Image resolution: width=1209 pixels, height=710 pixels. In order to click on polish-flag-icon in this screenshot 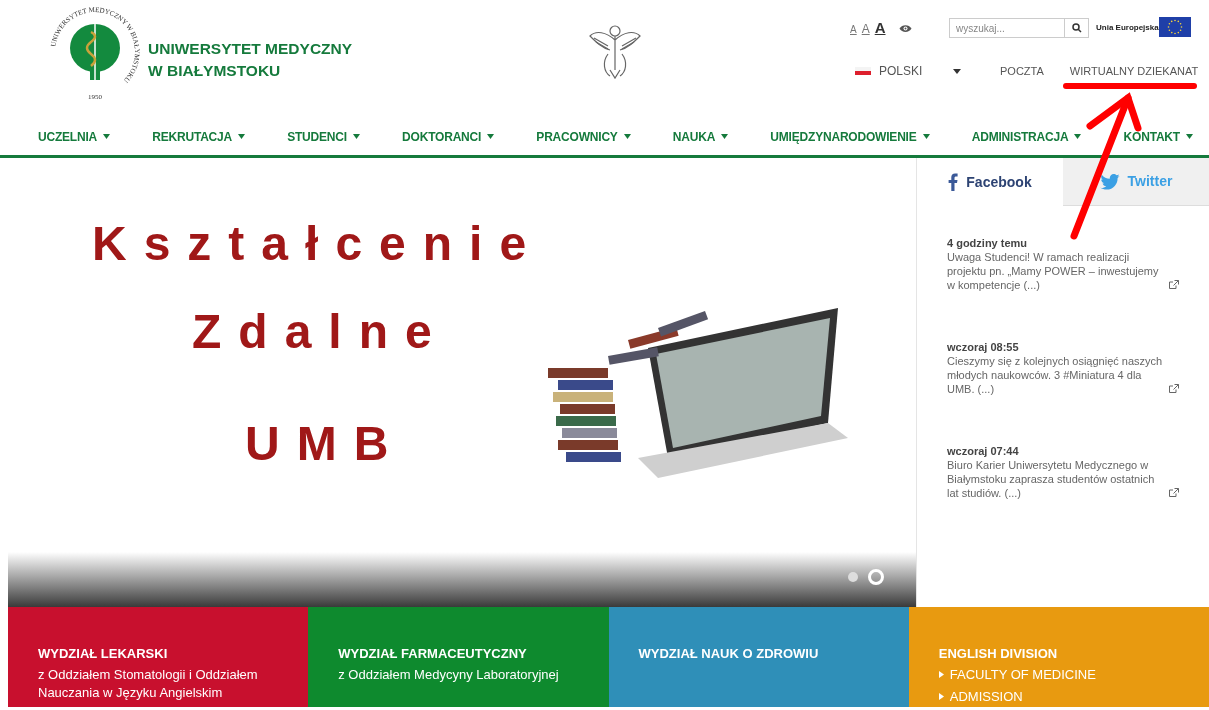, I will do `click(863, 71)`.